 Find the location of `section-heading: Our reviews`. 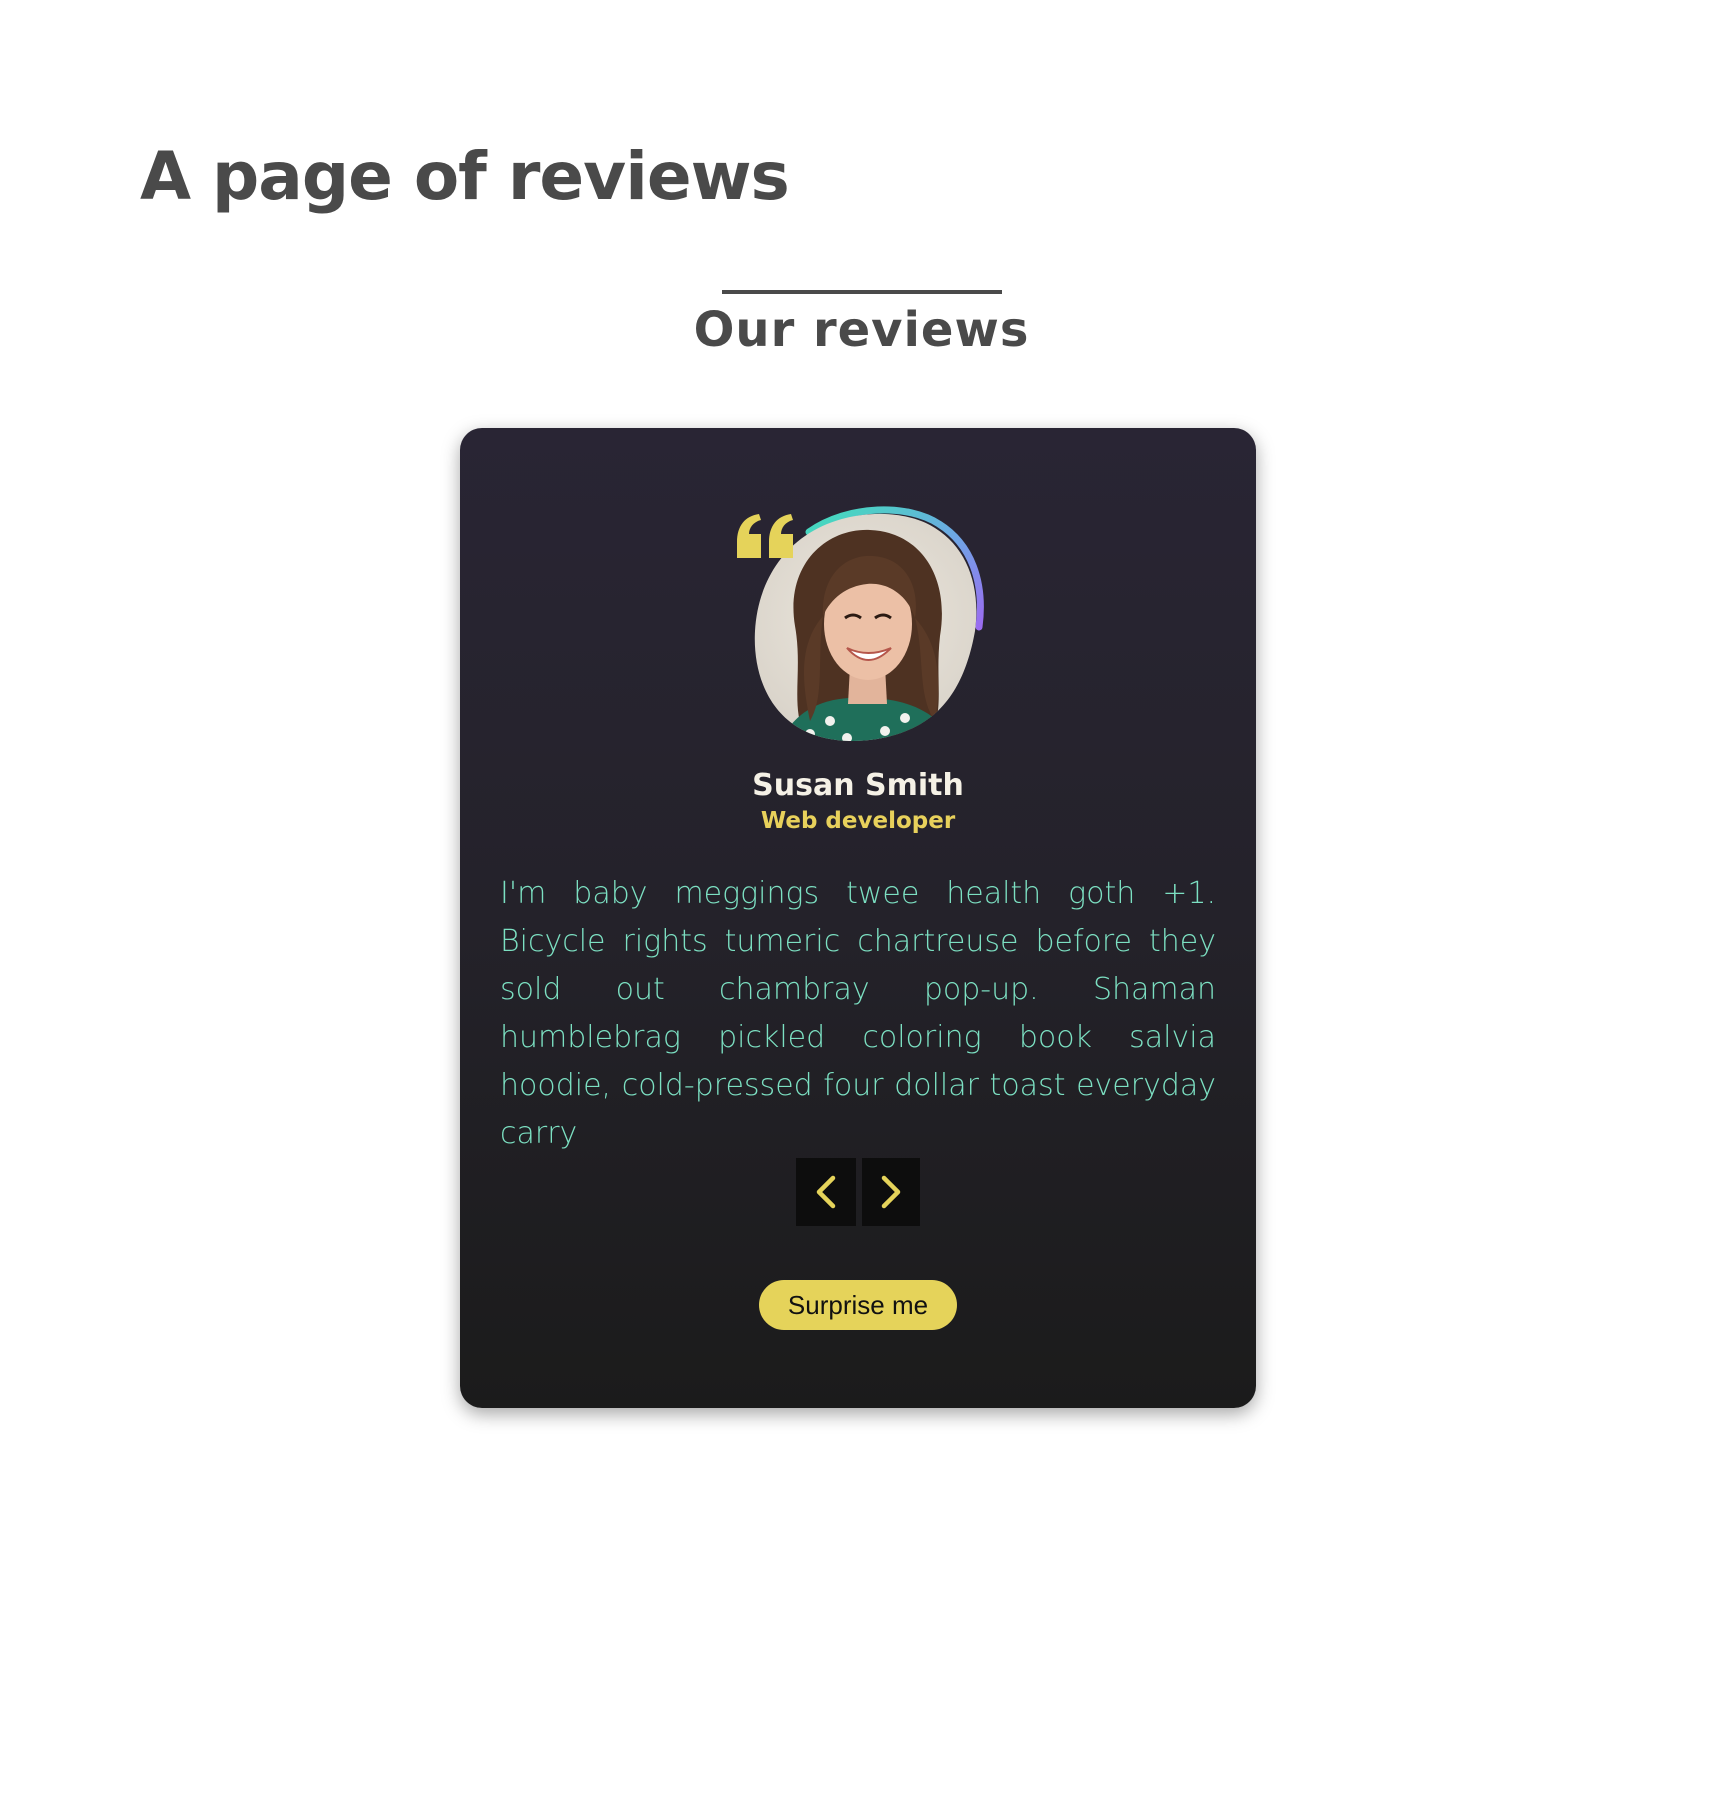

section-heading: Our reviews is located at coordinates (861, 324).